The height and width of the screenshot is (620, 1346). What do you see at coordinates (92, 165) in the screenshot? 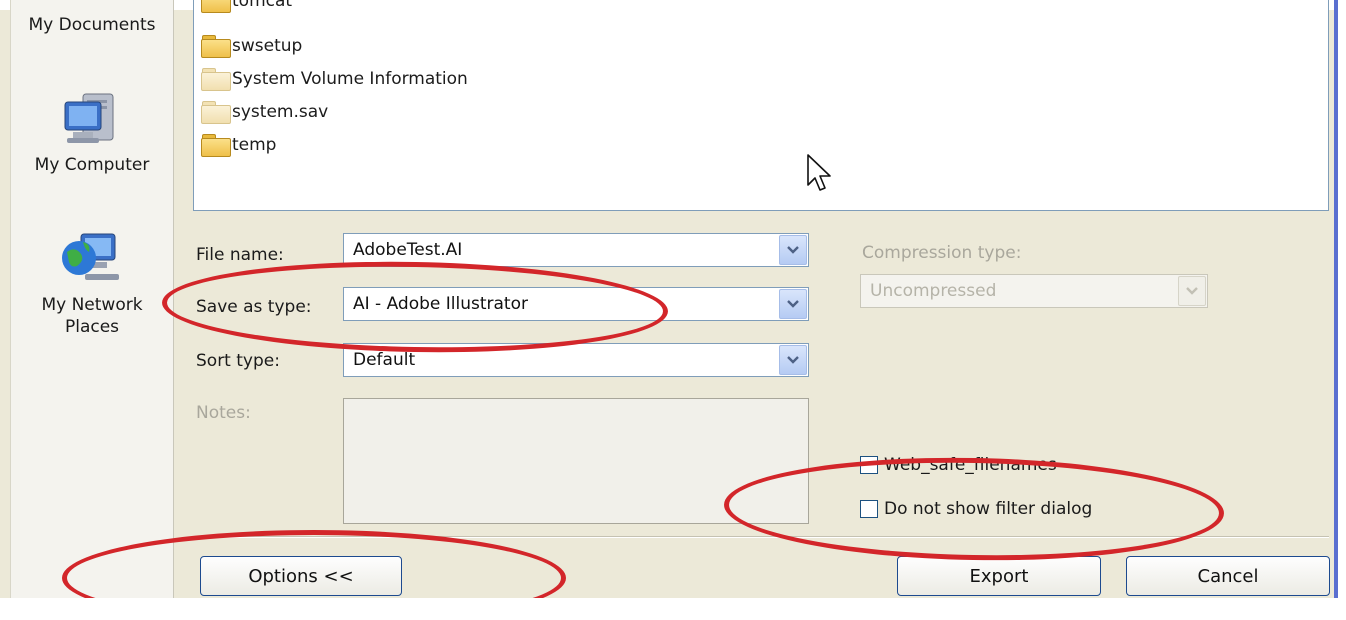
I see `place-label: My Computer` at bounding box center [92, 165].